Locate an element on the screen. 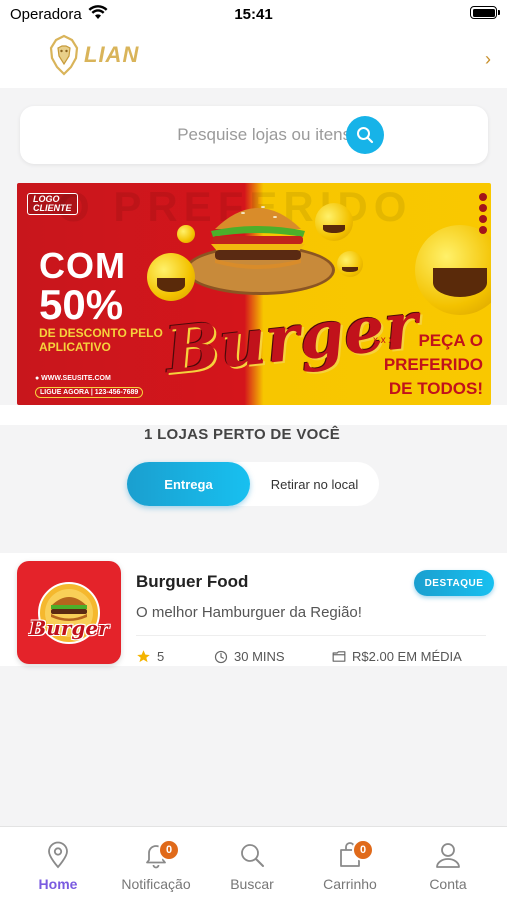 The image size is (507, 900). store-logo-text: Burger is located at coordinates (69, 628).